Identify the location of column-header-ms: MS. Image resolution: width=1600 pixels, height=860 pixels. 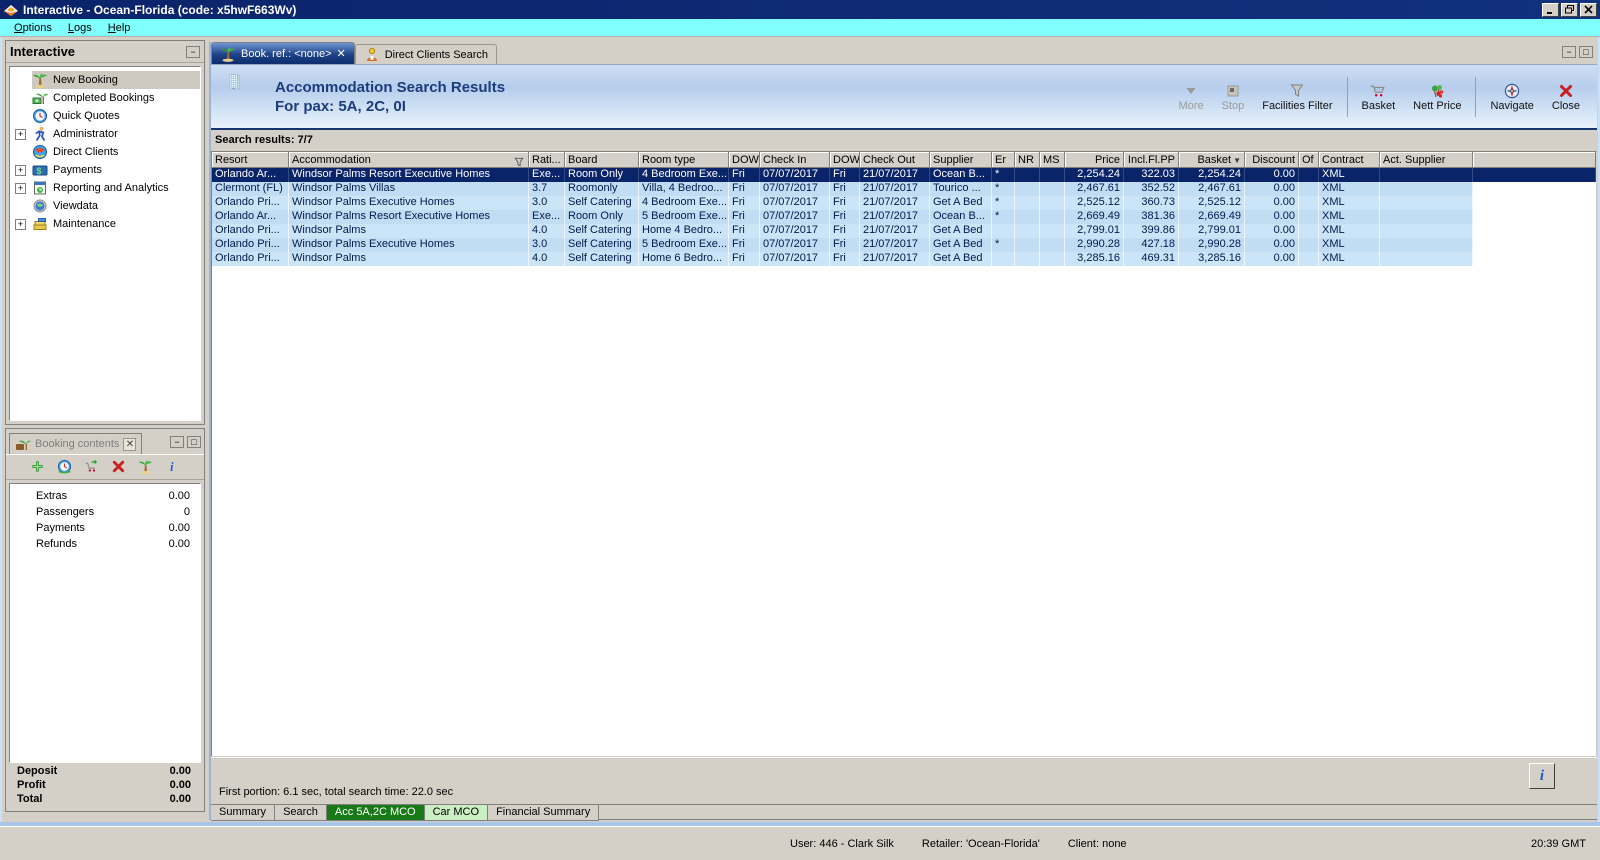
(1052, 160).